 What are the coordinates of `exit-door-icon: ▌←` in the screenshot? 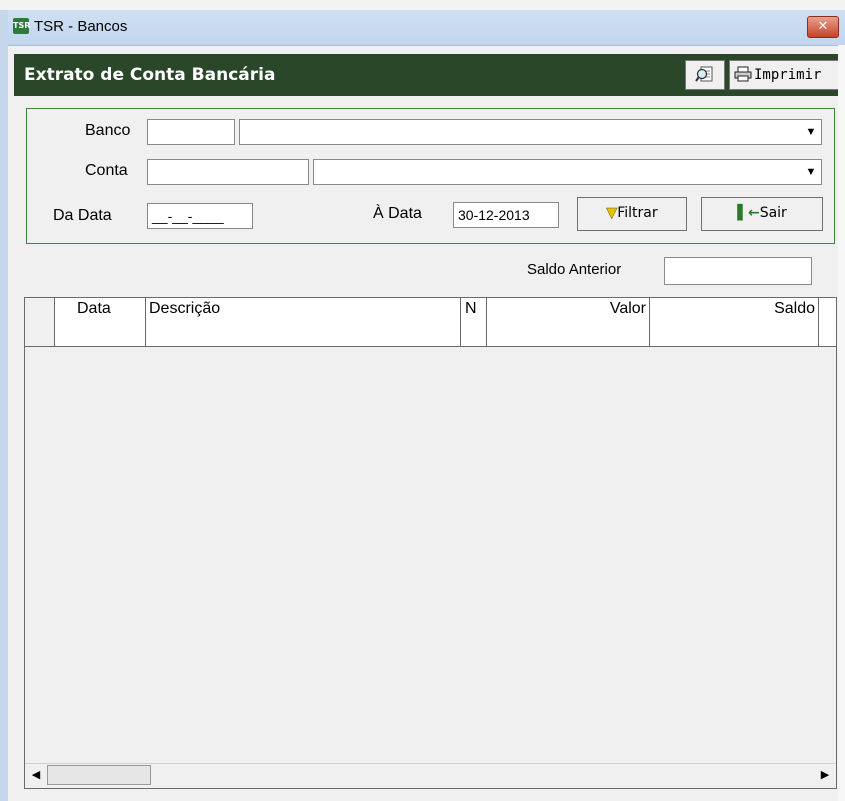 It's located at (748, 213).